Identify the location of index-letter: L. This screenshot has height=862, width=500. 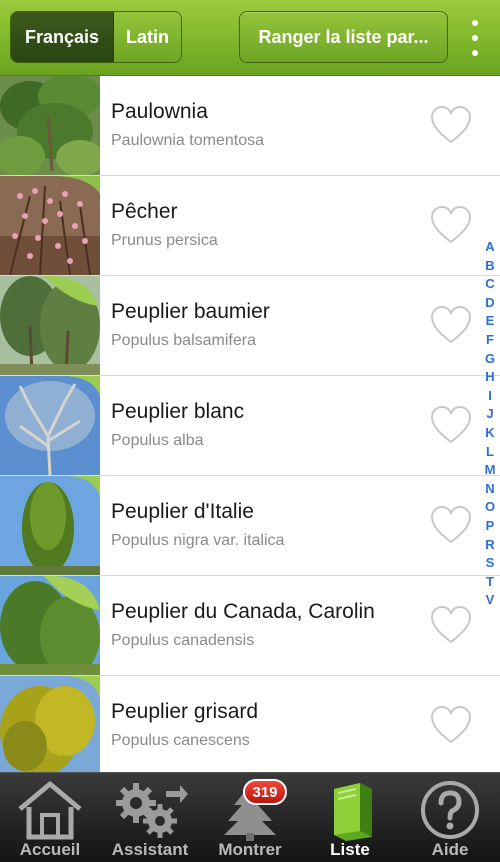
(490, 452).